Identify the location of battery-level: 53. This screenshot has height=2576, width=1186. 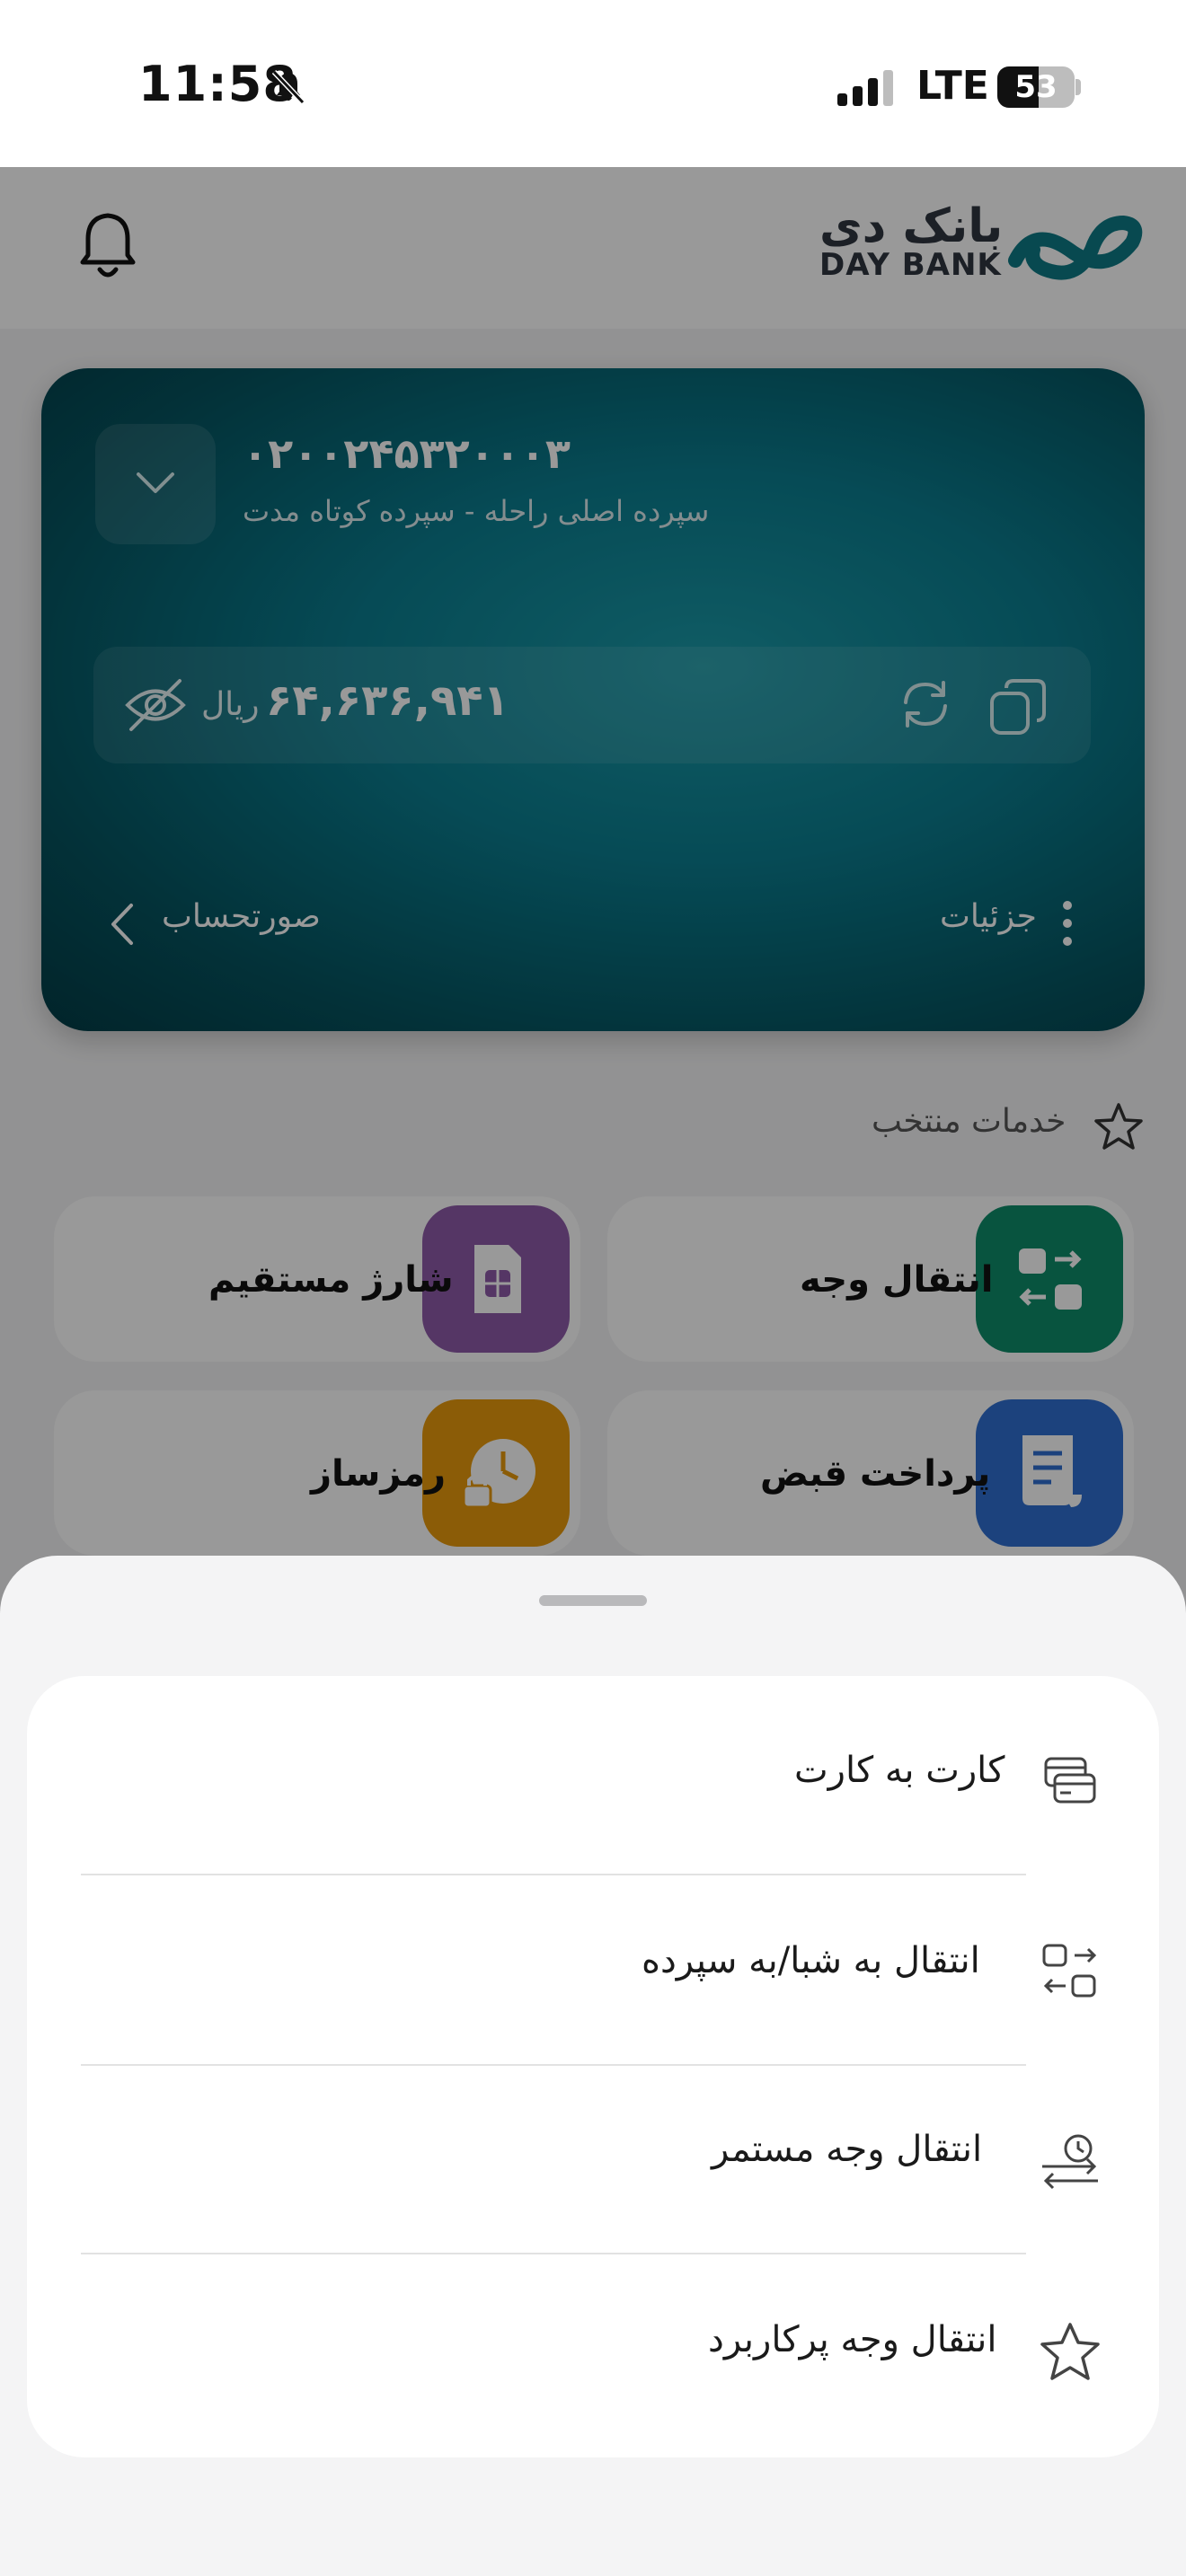
(1036, 87).